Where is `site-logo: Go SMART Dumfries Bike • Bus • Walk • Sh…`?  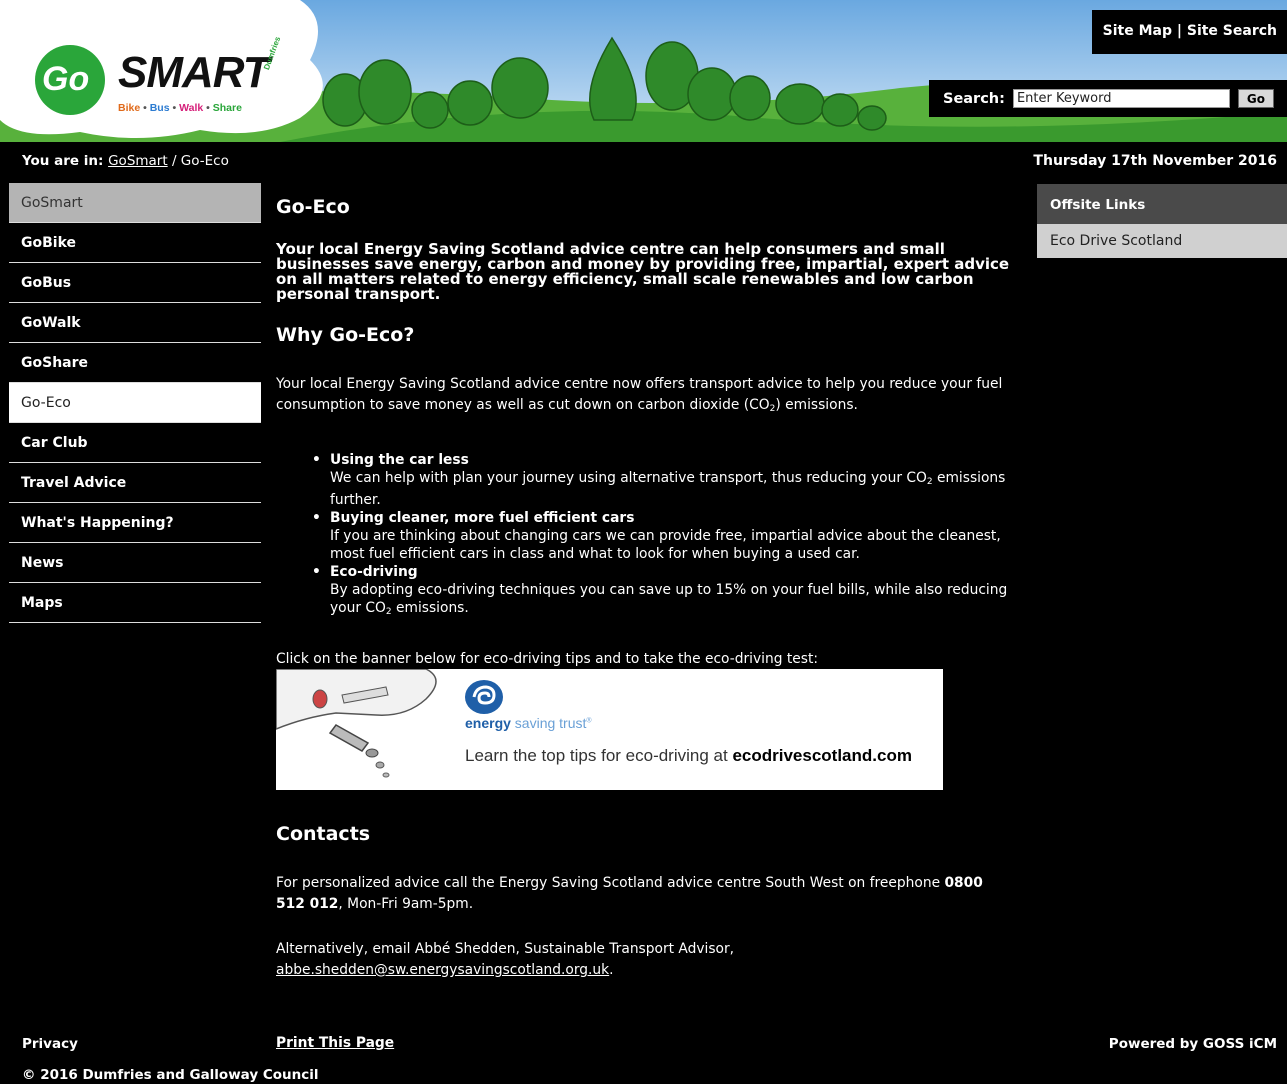
site-logo: Go SMART Dumfries Bike • Bus • Walk • Sh… is located at coordinates (175, 80).